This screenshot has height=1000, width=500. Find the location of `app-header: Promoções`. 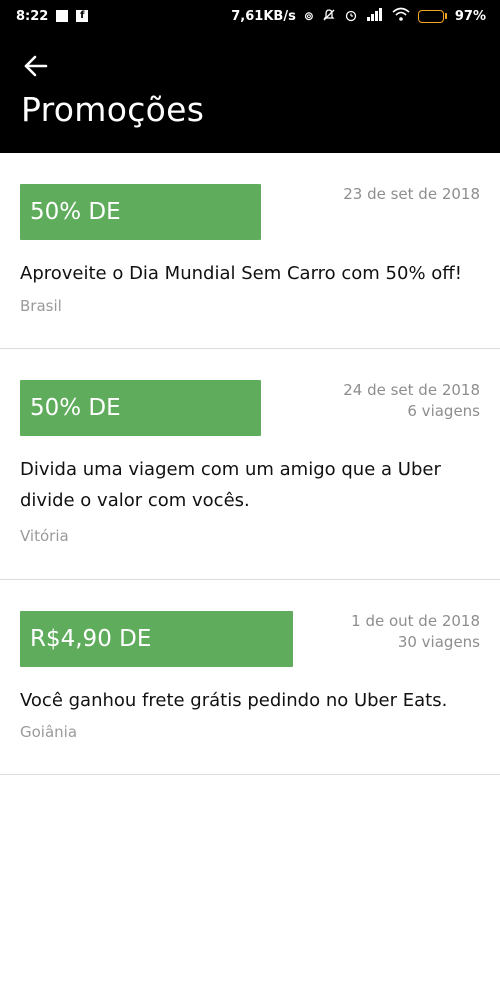

app-header: Promoções is located at coordinates (250, 92).